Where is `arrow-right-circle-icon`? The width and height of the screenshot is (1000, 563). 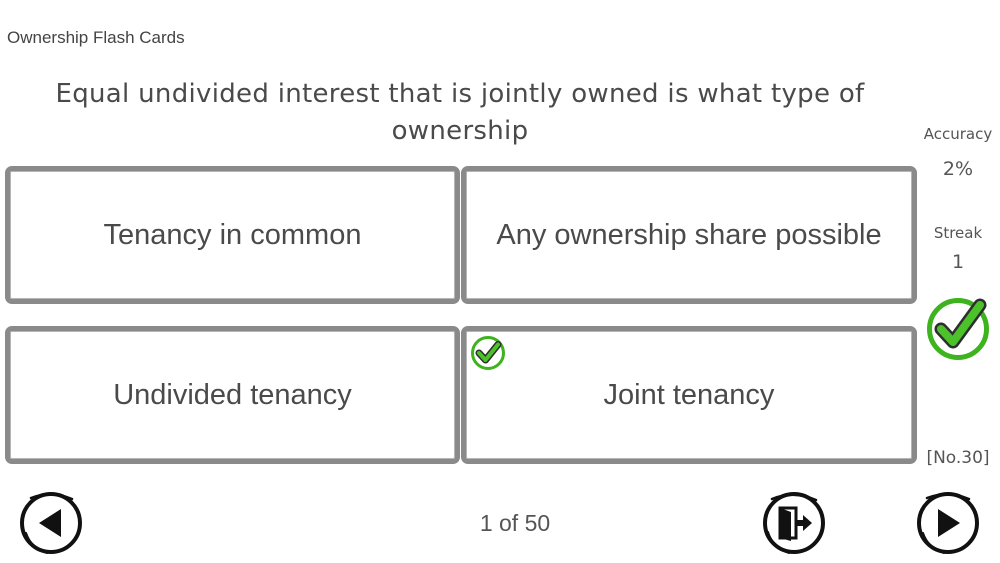 arrow-right-circle-icon is located at coordinates (948, 522).